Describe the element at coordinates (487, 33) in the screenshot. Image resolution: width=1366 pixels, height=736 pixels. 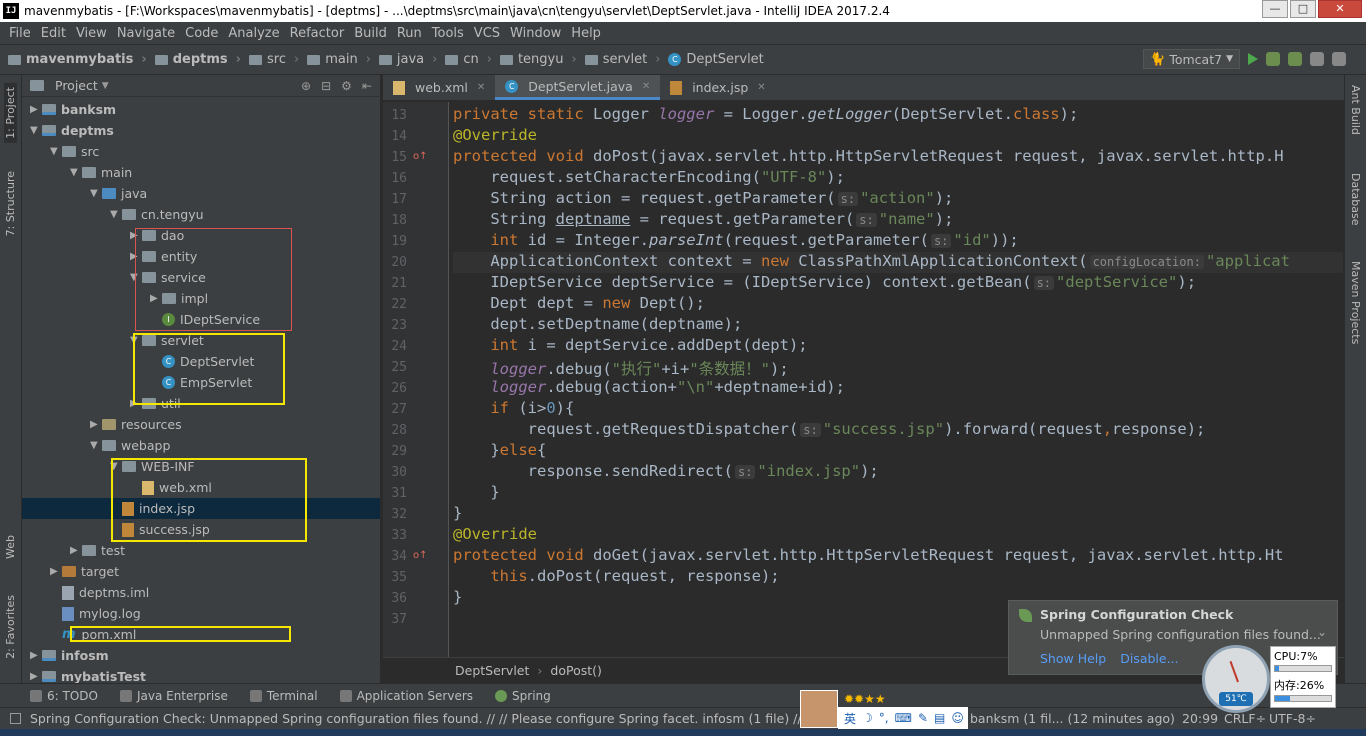
I see `menu-vcs: VCS` at that location.